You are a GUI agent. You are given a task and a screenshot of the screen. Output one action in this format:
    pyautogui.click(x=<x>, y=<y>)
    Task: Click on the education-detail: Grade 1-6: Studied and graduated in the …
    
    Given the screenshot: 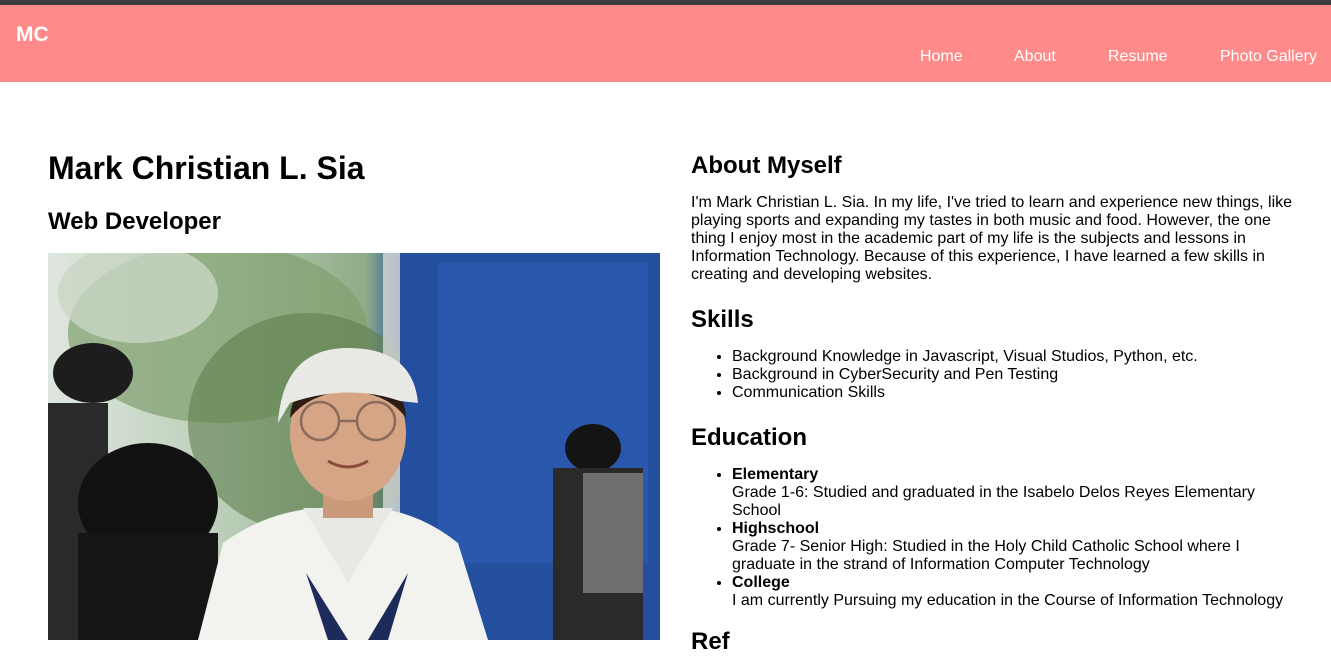 What is the action you would take?
    pyautogui.click(x=993, y=501)
    